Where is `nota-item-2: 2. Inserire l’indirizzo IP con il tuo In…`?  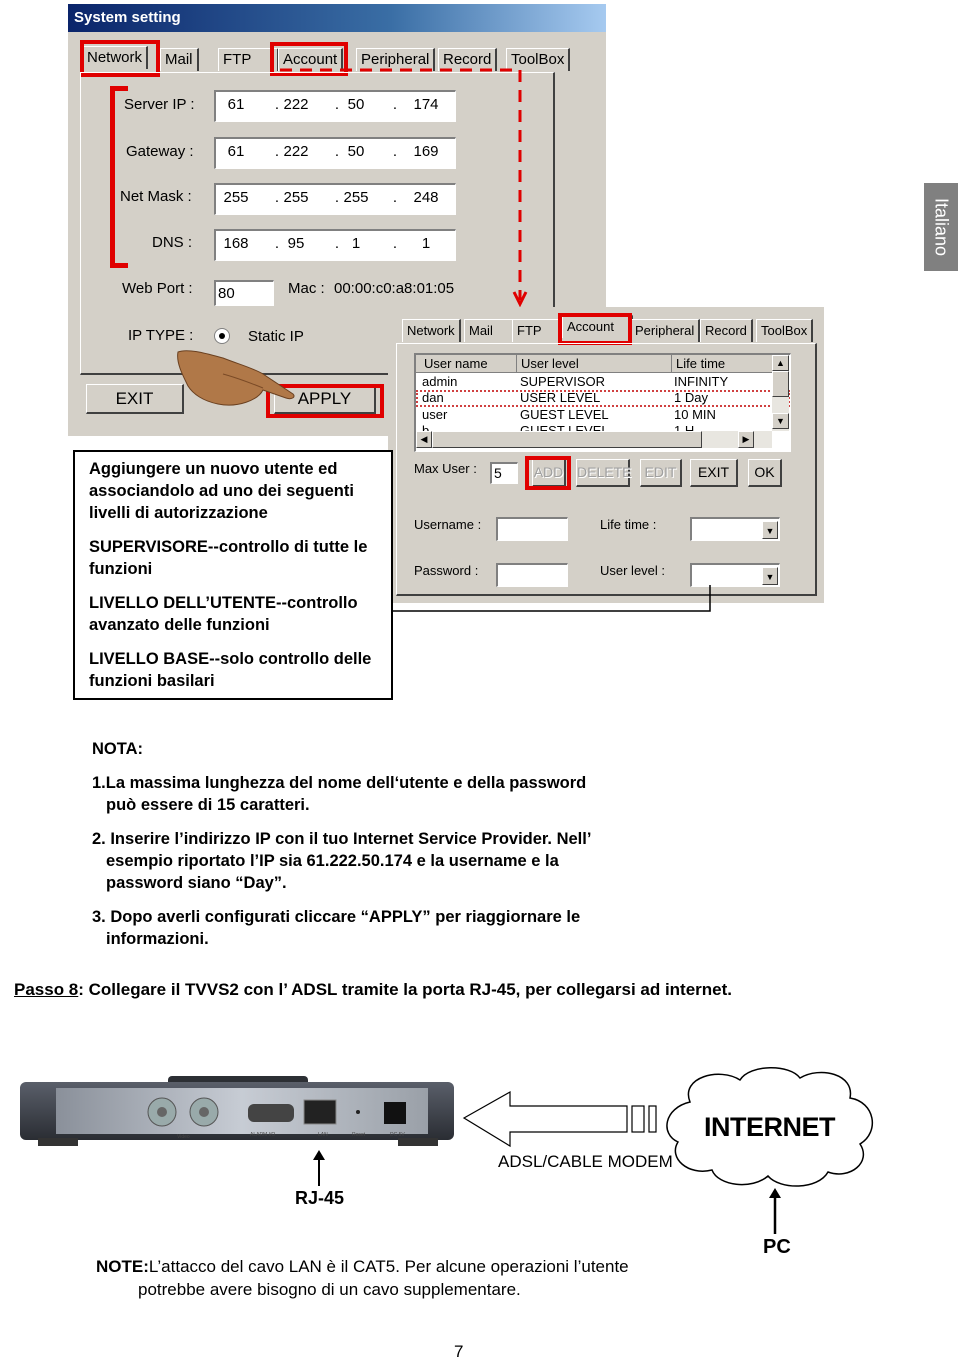 nota-item-2: 2. Inserire l’indirizzo IP con il tuo In… is located at coordinates (392, 861).